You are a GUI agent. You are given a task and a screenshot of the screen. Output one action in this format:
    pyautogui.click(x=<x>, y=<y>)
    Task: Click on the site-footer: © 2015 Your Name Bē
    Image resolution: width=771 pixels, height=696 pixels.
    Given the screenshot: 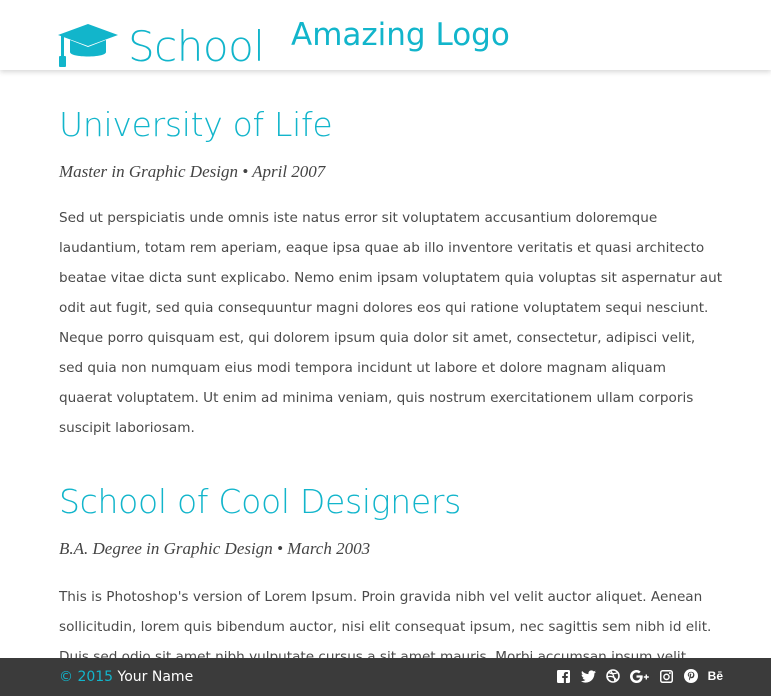 What is the action you would take?
    pyautogui.click(x=385, y=677)
    